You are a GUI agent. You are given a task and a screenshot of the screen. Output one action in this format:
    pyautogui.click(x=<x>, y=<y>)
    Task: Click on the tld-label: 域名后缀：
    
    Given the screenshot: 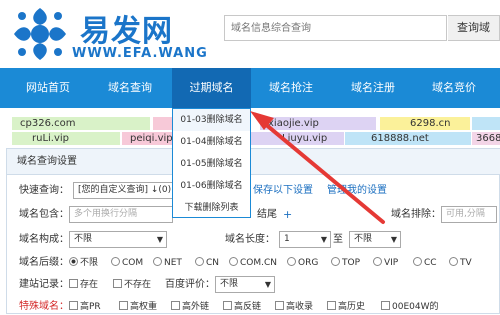 What is the action you would take?
    pyautogui.click(x=44, y=262)
    